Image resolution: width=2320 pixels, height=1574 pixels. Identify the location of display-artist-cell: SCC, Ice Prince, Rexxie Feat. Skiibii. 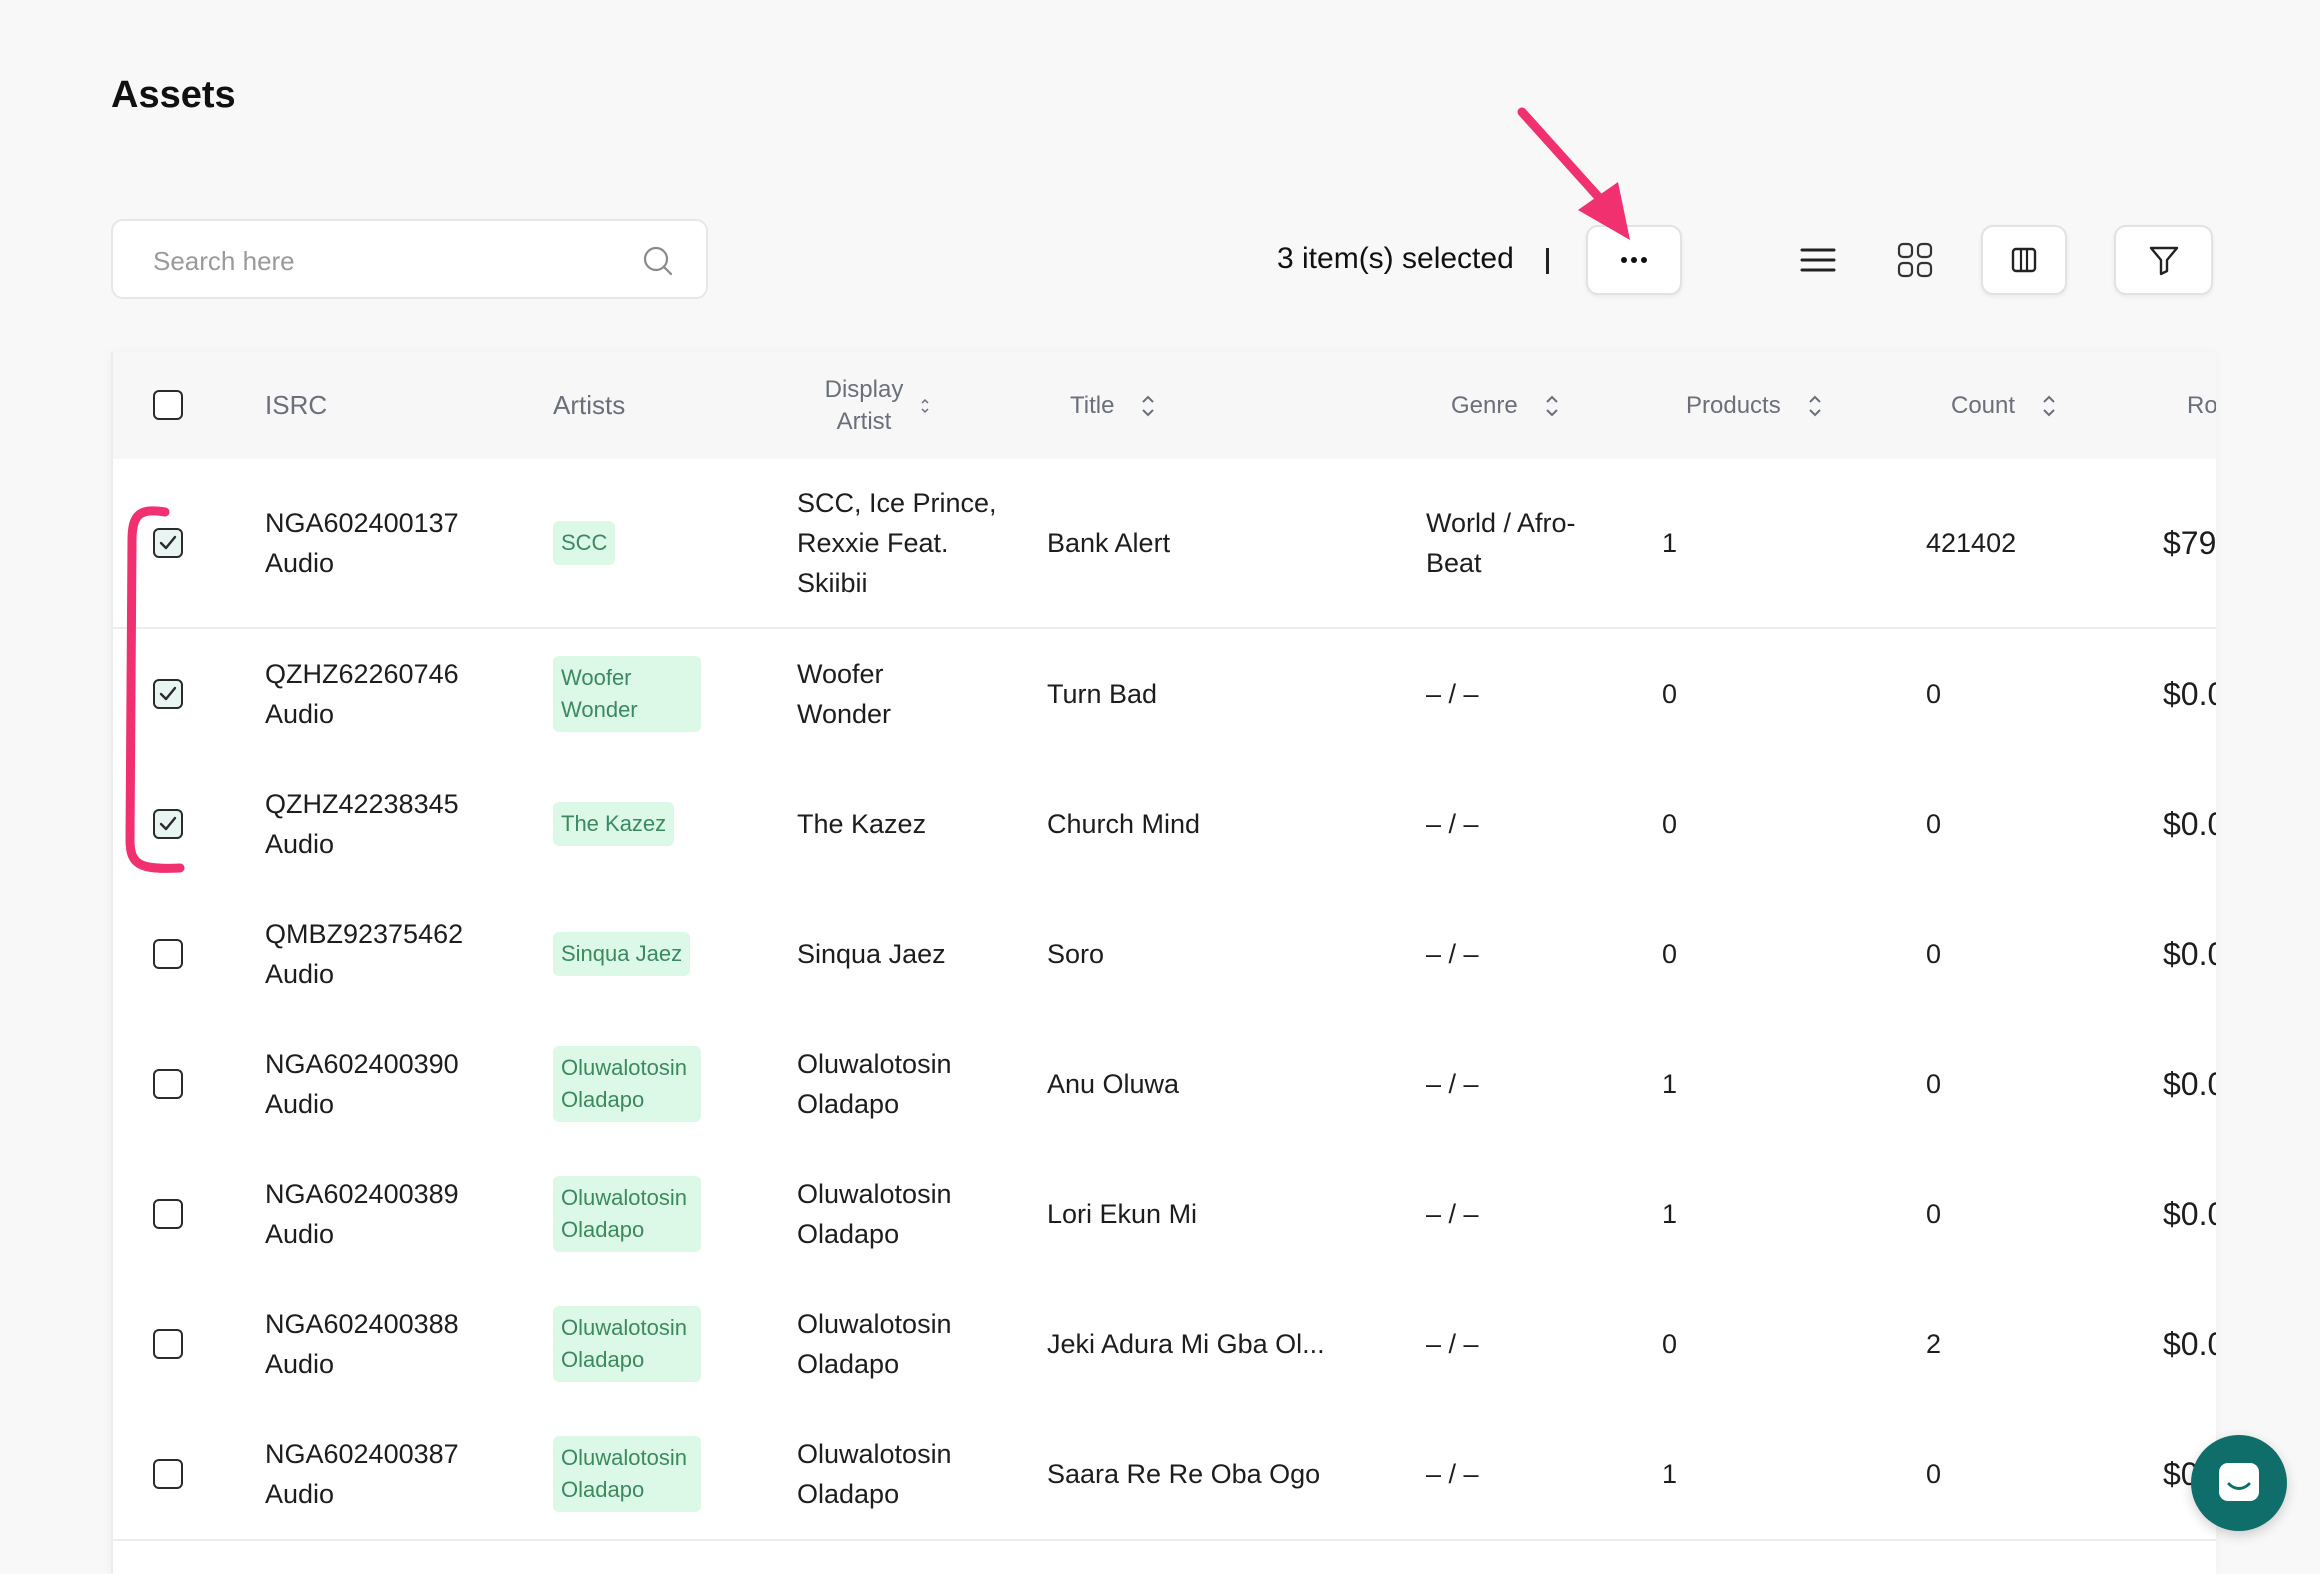
(897, 543).